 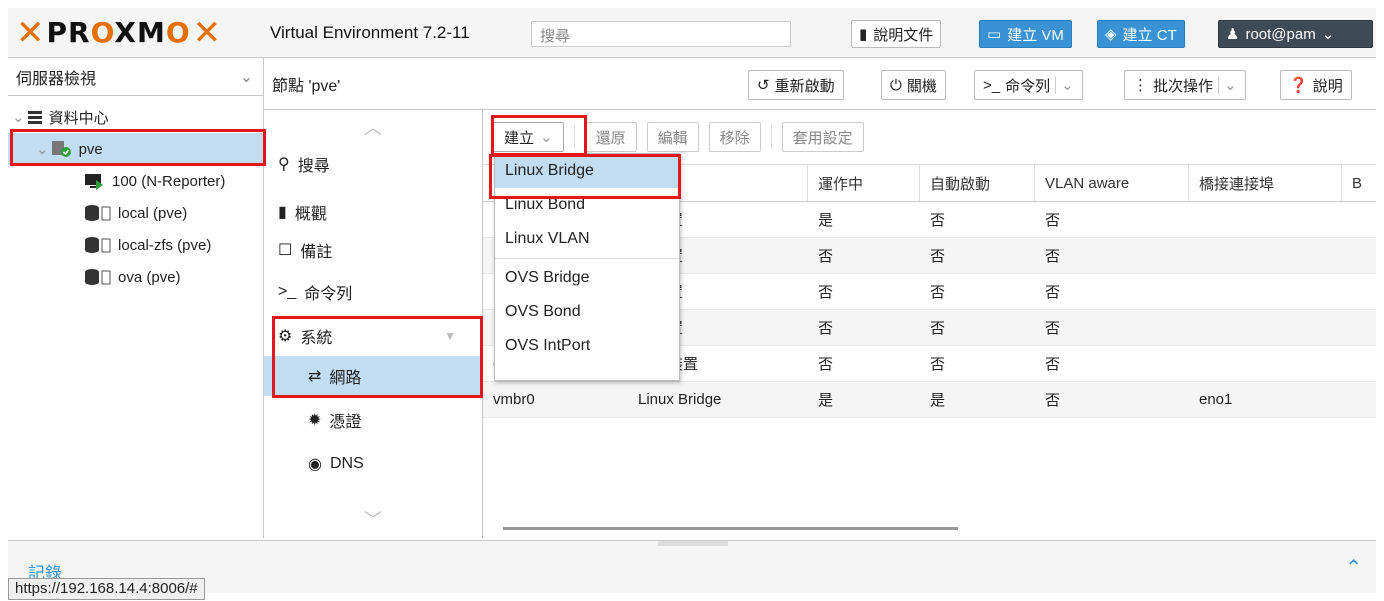 What do you see at coordinates (1112, 183) in the screenshot?
I see `column-header: VLAN aware` at bounding box center [1112, 183].